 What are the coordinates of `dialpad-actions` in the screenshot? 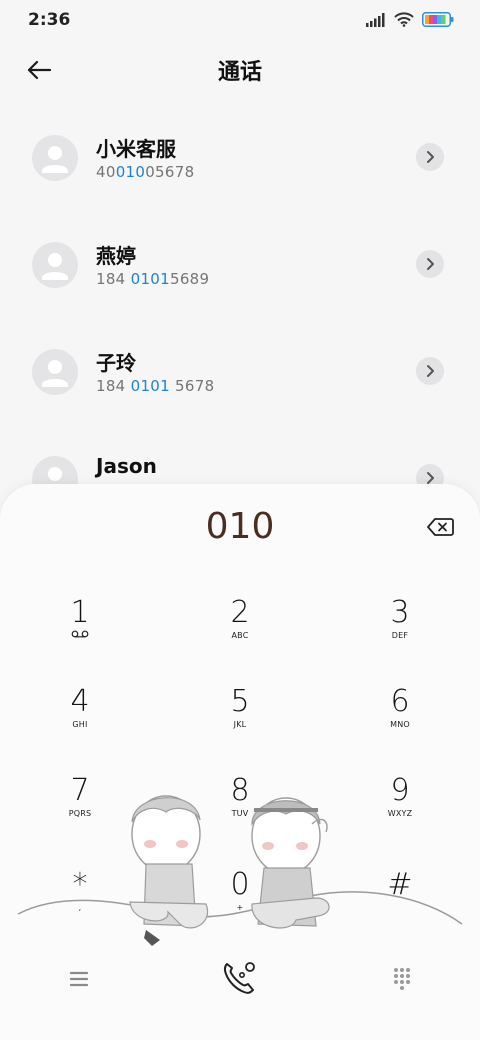 It's located at (240, 984).